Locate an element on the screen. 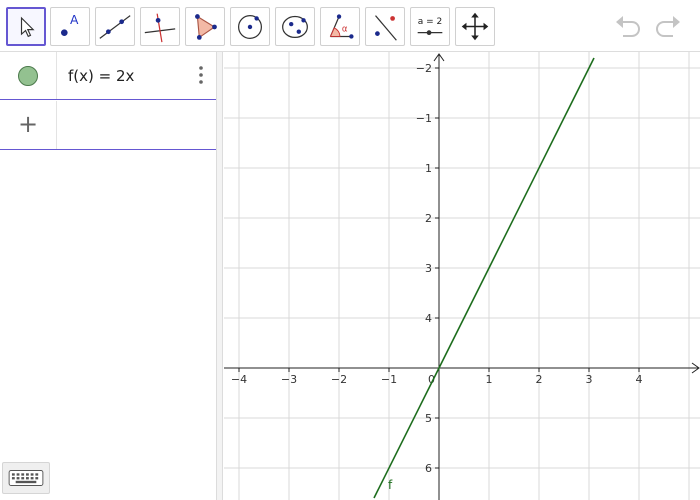  x-tick-label: −1 is located at coordinates (389, 379).